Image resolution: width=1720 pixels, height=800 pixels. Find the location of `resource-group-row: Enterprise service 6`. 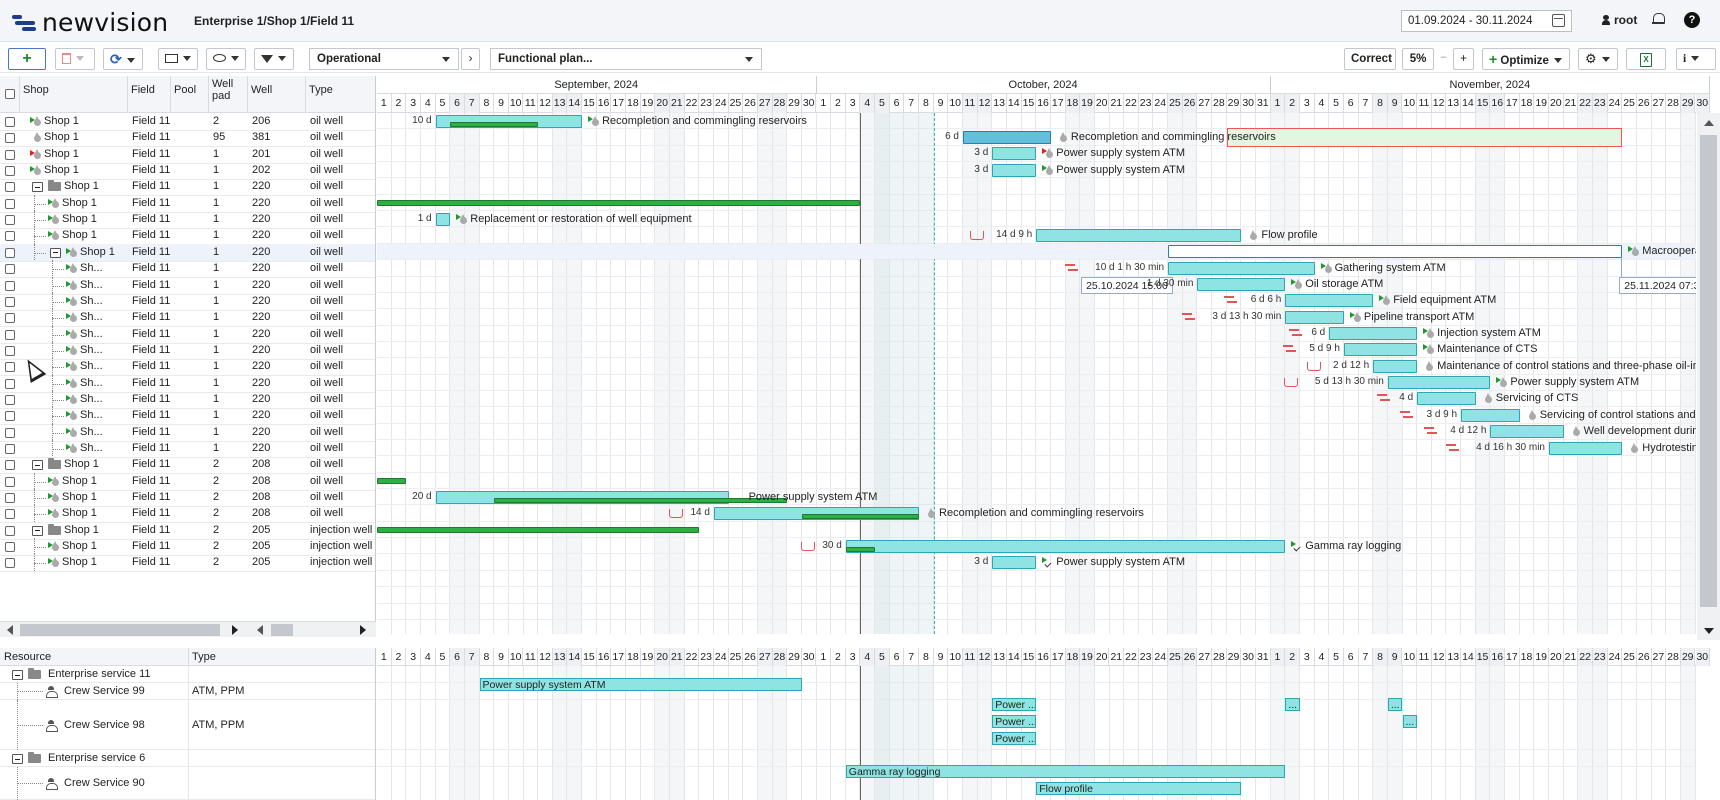

resource-group-row: Enterprise service 6 is located at coordinates (187, 758).